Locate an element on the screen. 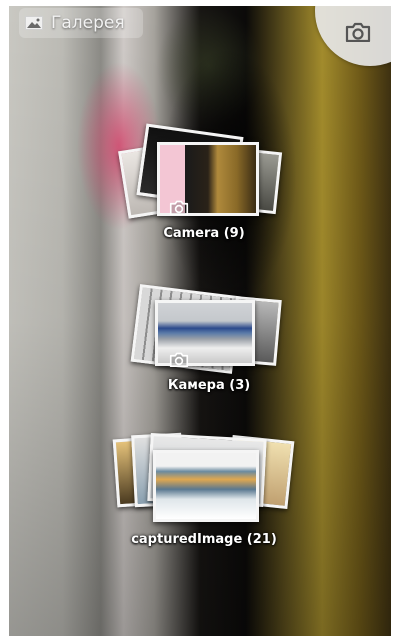 The image size is (394, 639). album-camera: Camera (9) is located at coordinates (202, 181).